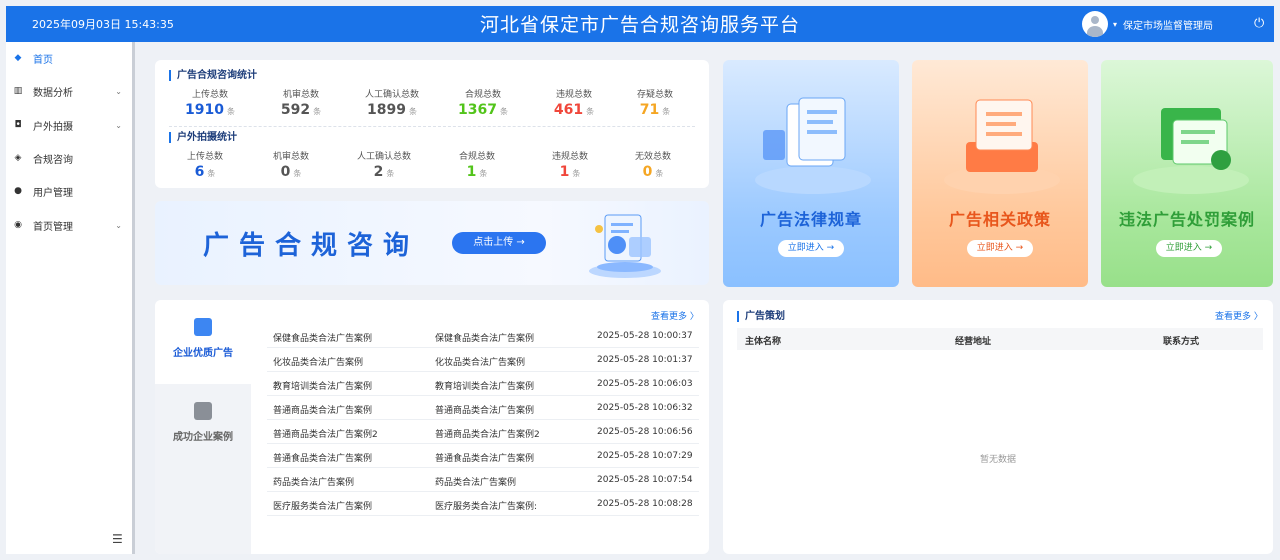  Describe the element at coordinates (204, 110) in the screenshot. I see `stat-value: 1910` at that location.